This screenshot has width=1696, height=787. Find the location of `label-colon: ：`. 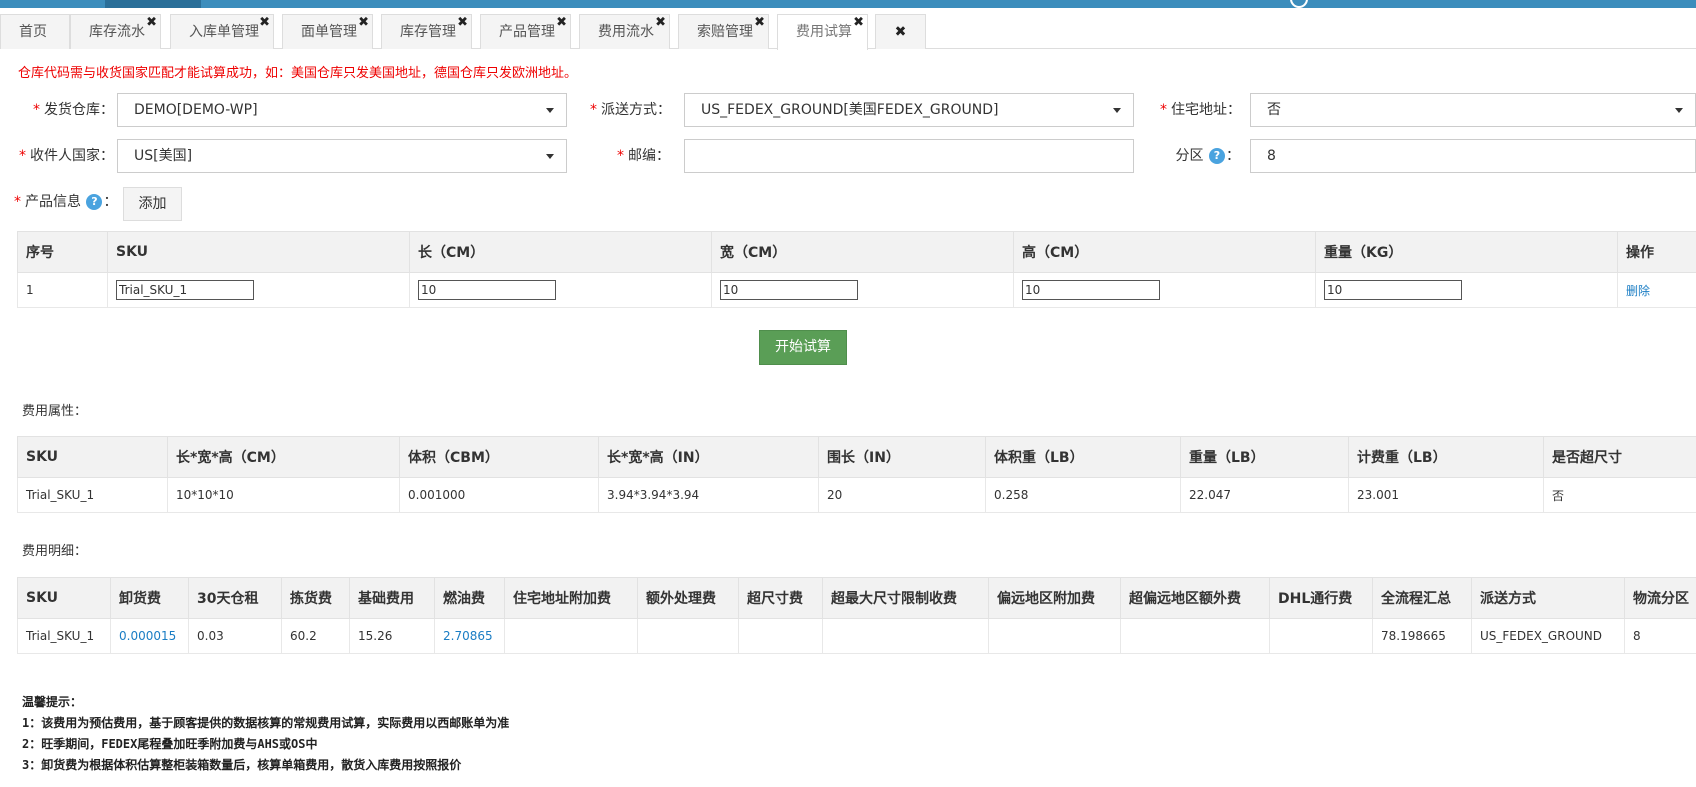

label-colon: ： is located at coordinates (1233, 156).